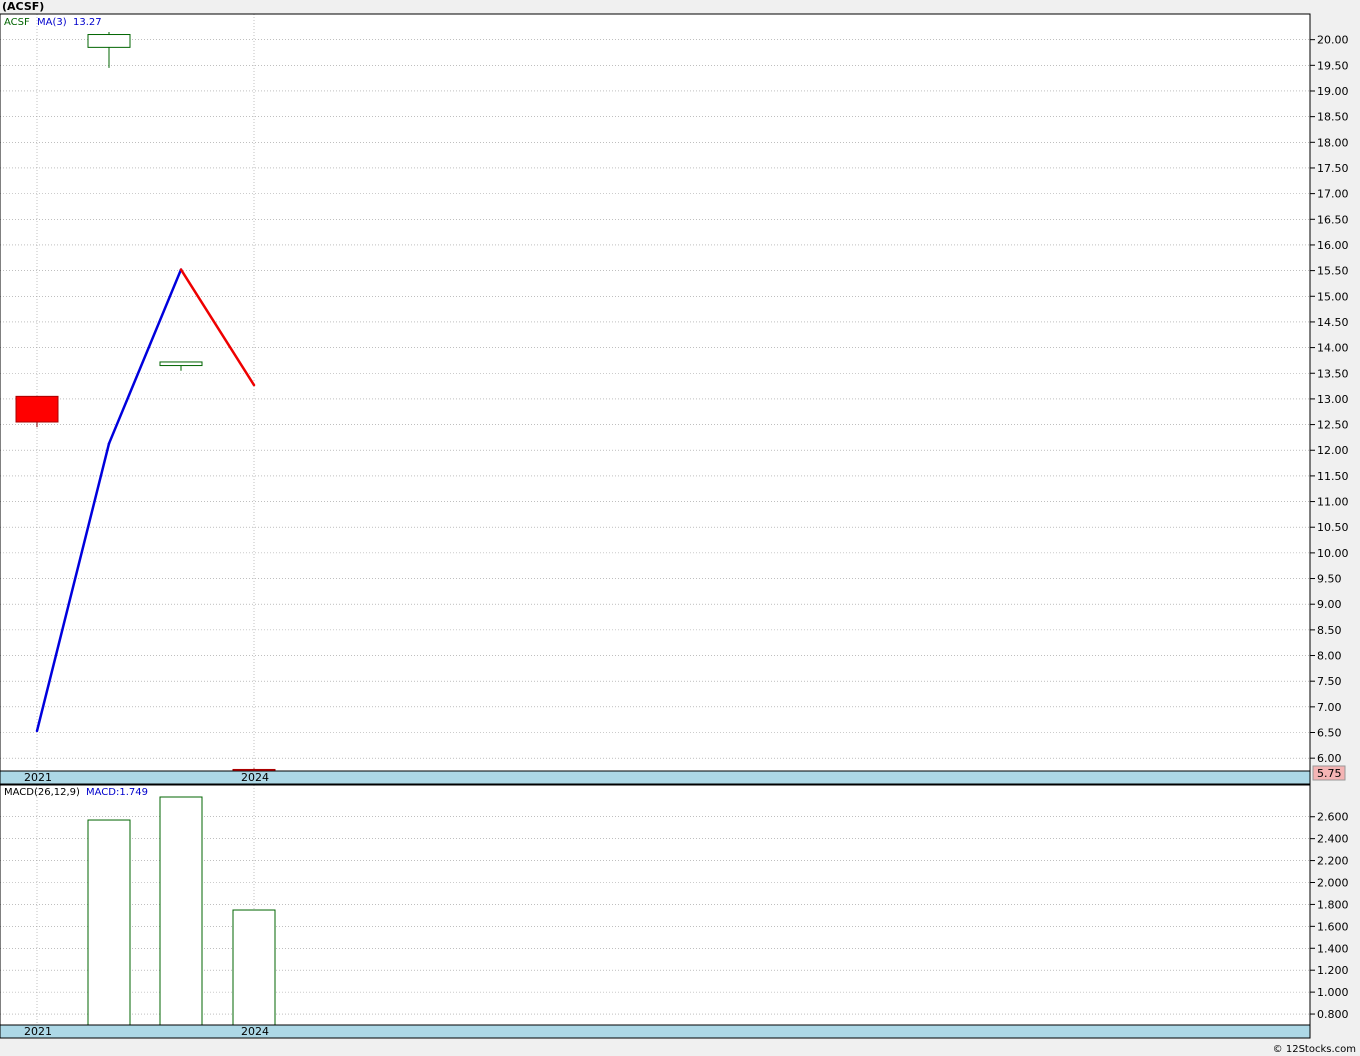 Image resolution: width=1360 pixels, height=1056 pixels. What do you see at coordinates (1314, 1049) in the screenshot?
I see `site-credit: © 12Stocks.com` at bounding box center [1314, 1049].